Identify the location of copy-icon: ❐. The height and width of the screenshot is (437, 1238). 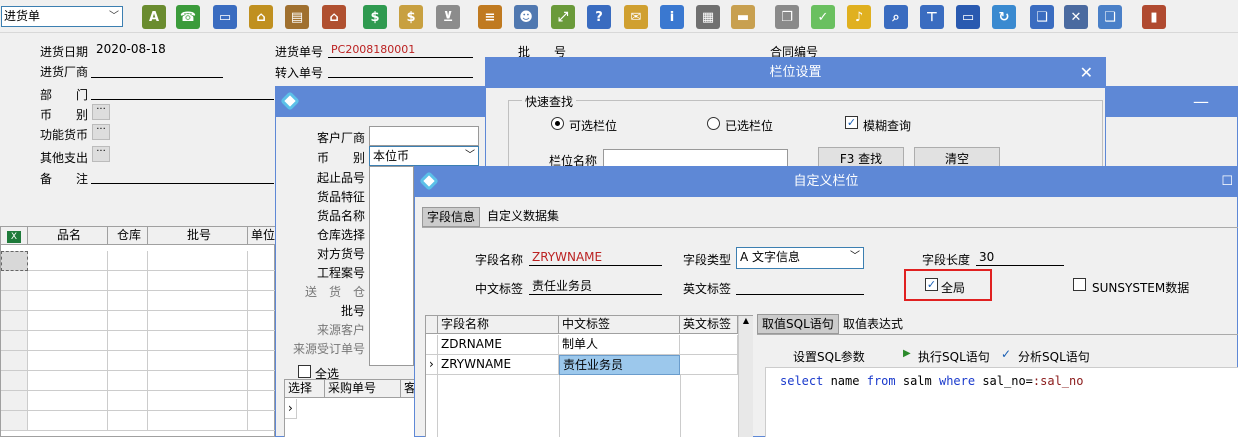
(787, 17).